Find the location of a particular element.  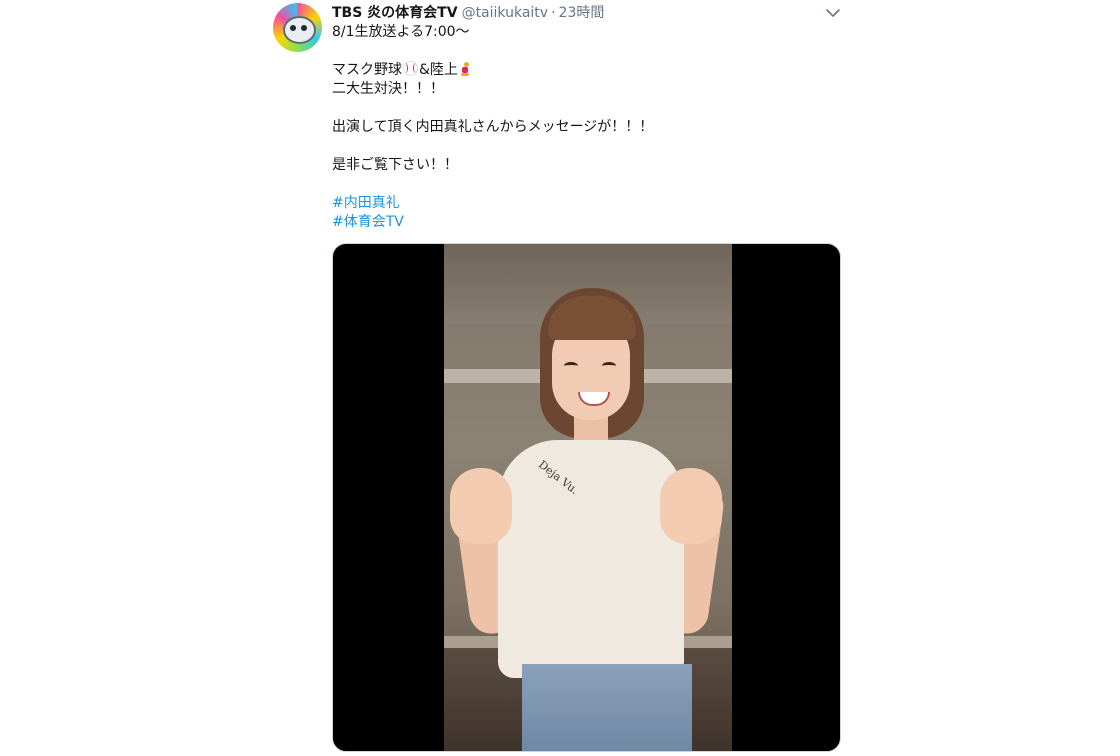

avatar-character is located at coordinates (299, 30).